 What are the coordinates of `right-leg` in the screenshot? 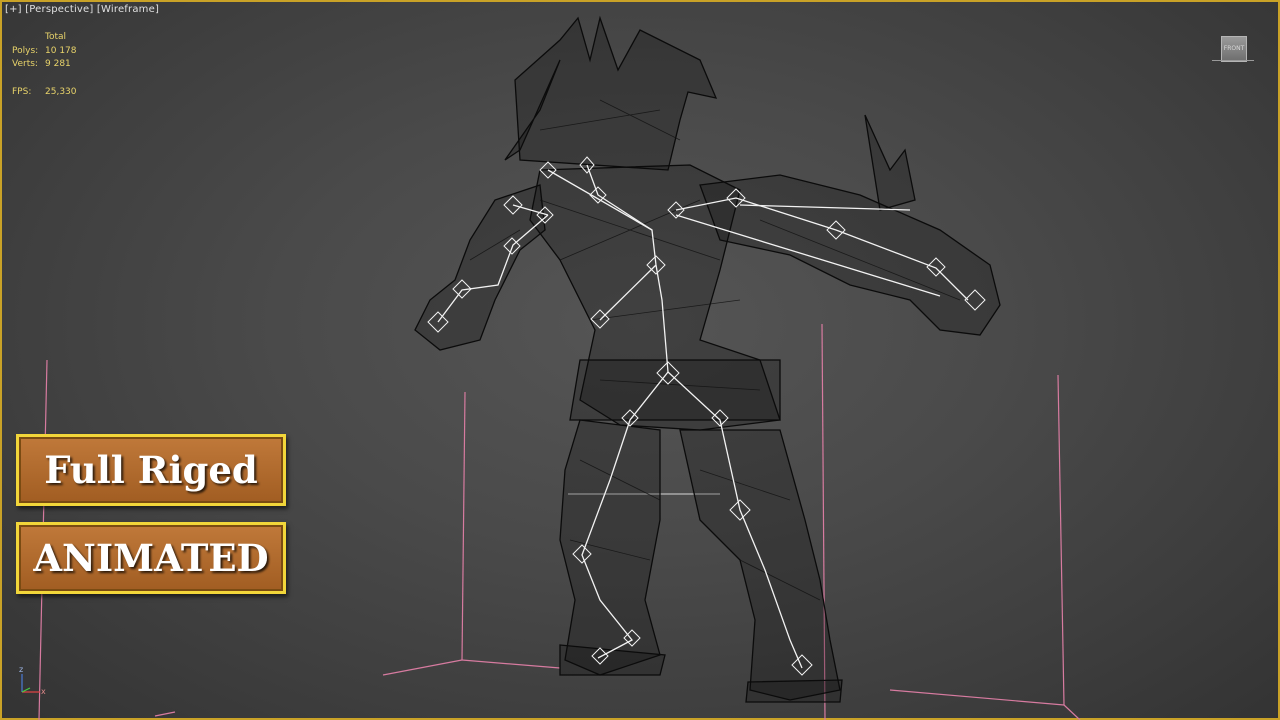 It's located at (760, 565).